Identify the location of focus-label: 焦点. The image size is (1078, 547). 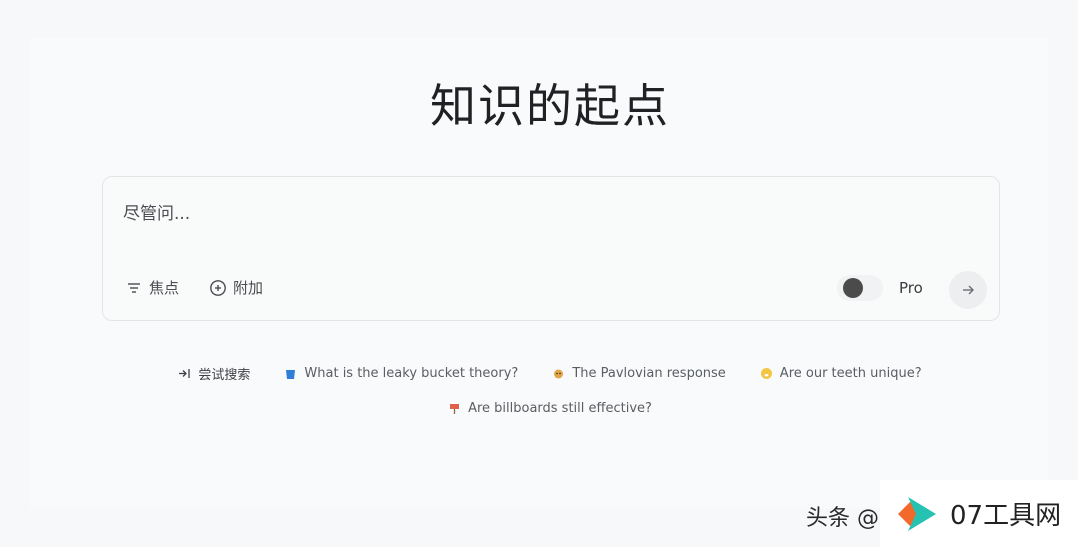
(164, 288).